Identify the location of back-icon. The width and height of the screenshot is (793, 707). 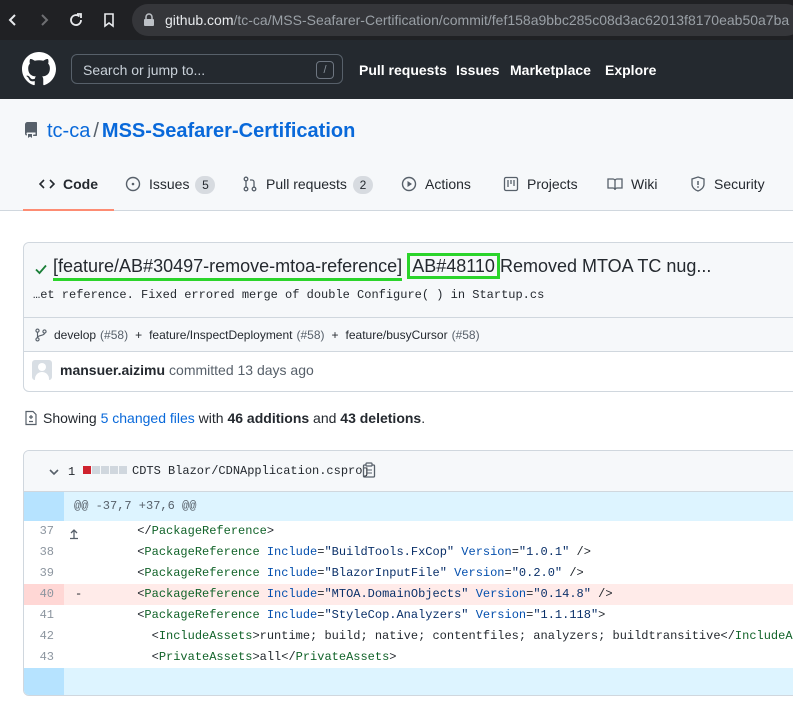
(13, 20).